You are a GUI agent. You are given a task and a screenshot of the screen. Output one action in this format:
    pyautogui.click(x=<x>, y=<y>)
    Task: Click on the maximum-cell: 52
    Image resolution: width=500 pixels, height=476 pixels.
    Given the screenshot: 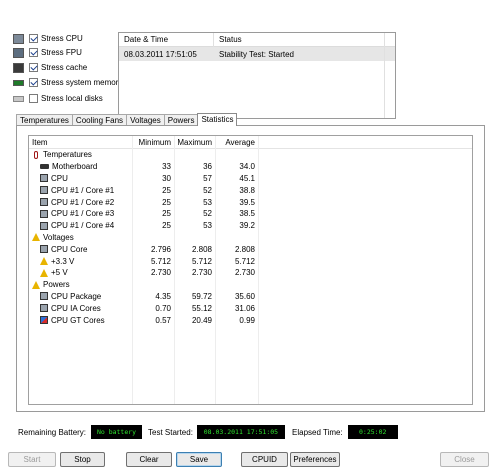 What is the action you would take?
    pyautogui.click(x=207, y=214)
    